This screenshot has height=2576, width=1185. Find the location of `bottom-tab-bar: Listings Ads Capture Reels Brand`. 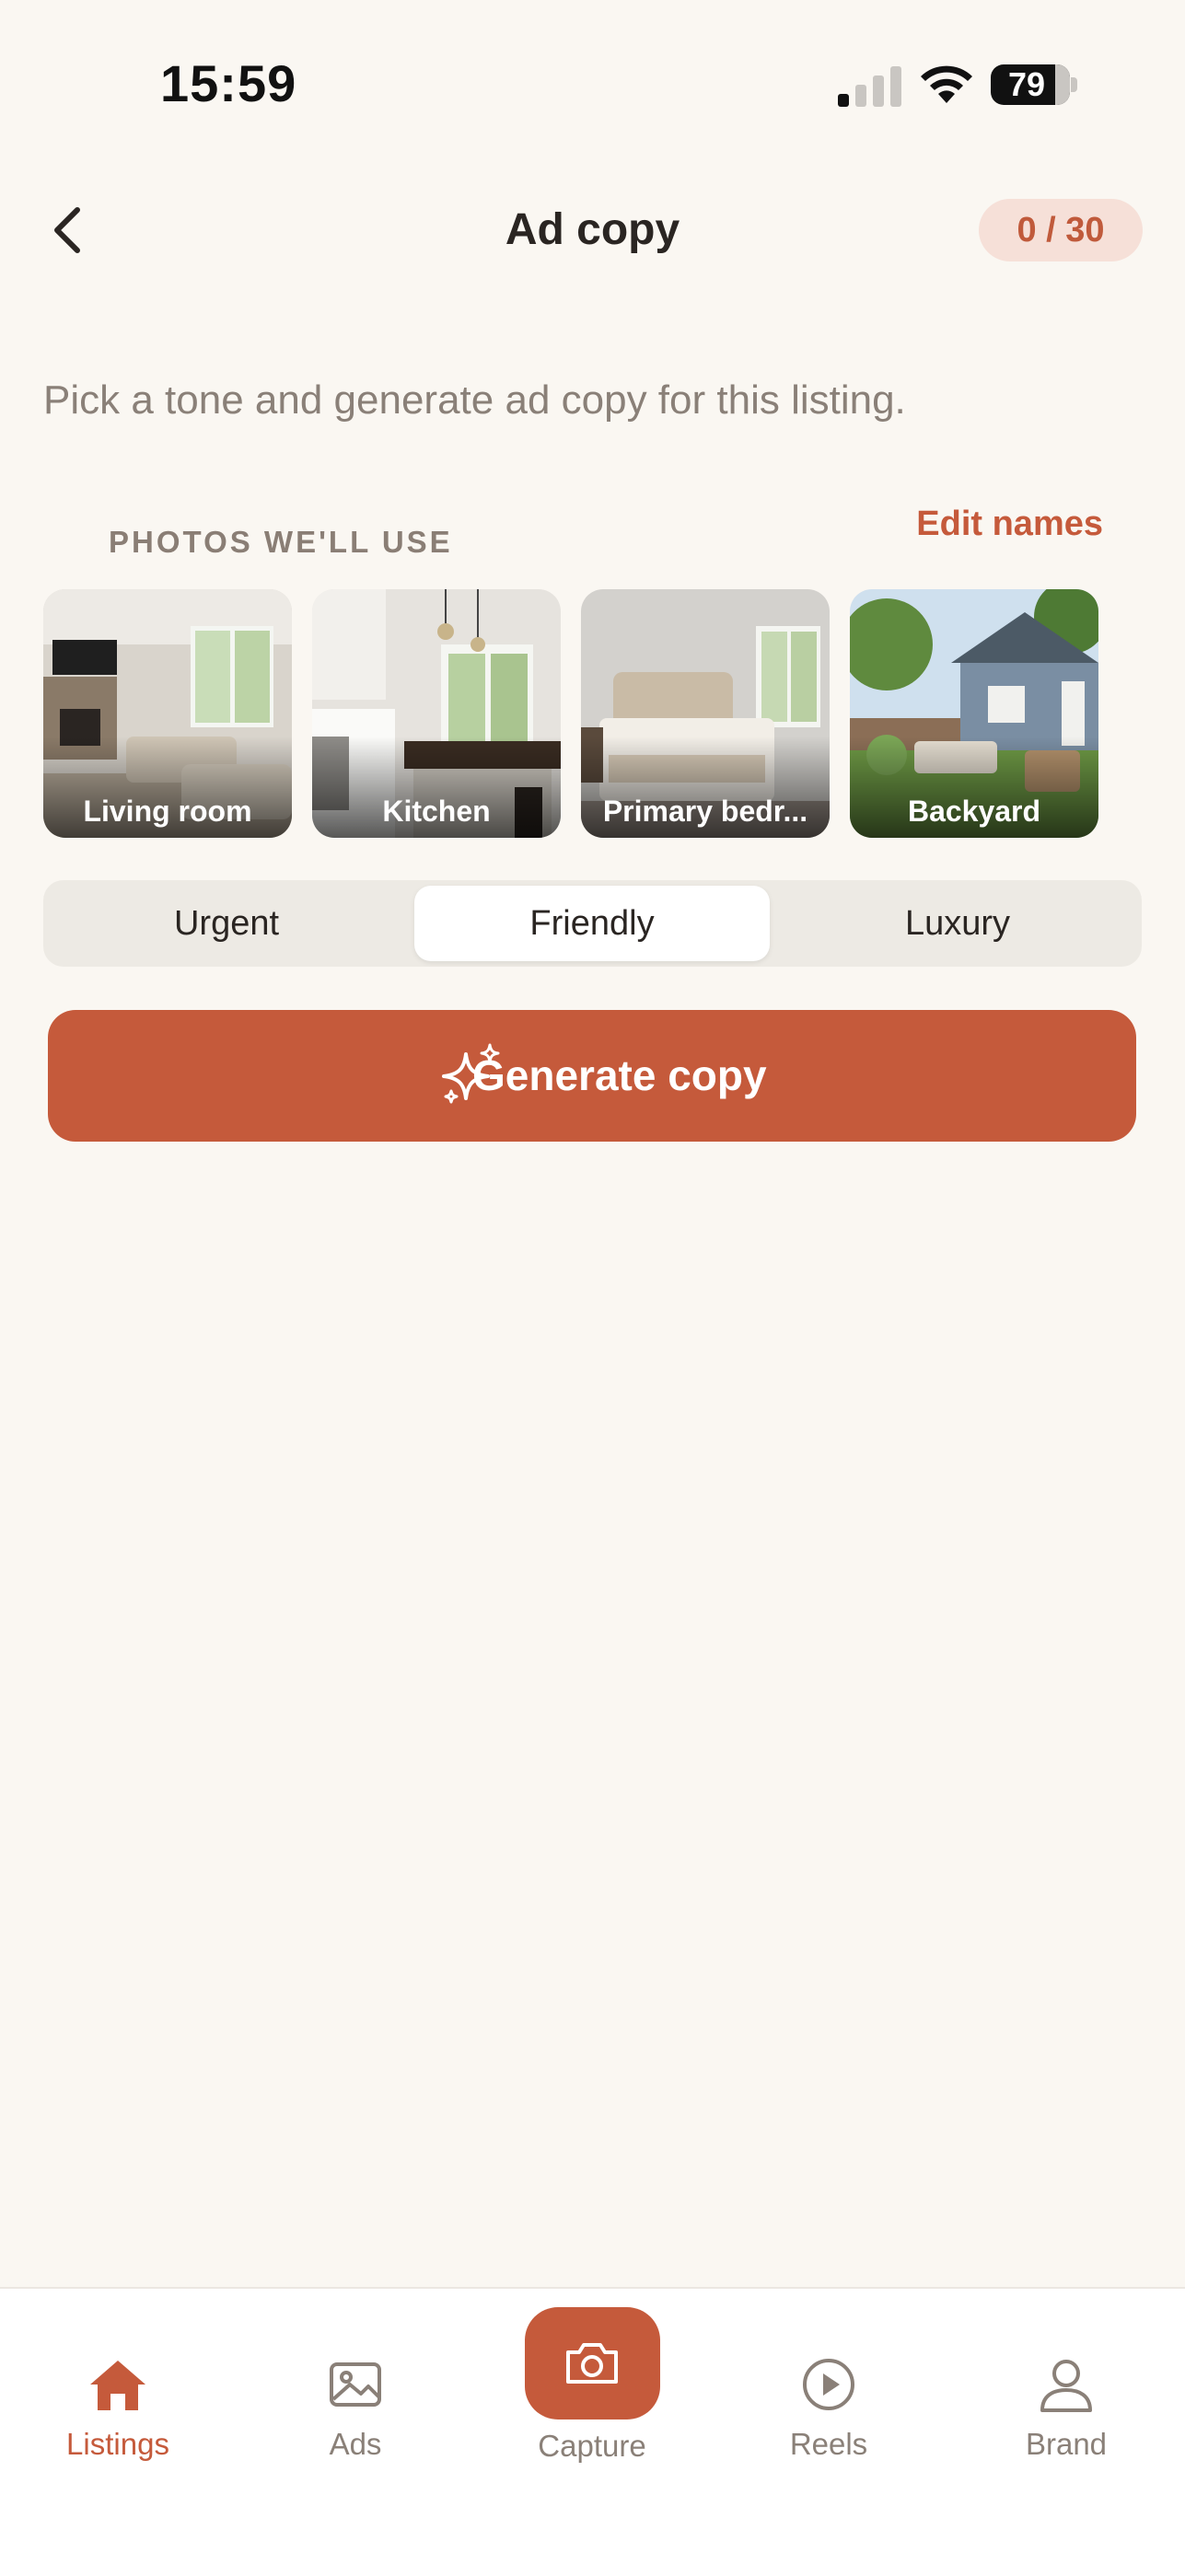

bottom-tab-bar: Listings Ads Capture Reels Brand is located at coordinates (592, 2431).